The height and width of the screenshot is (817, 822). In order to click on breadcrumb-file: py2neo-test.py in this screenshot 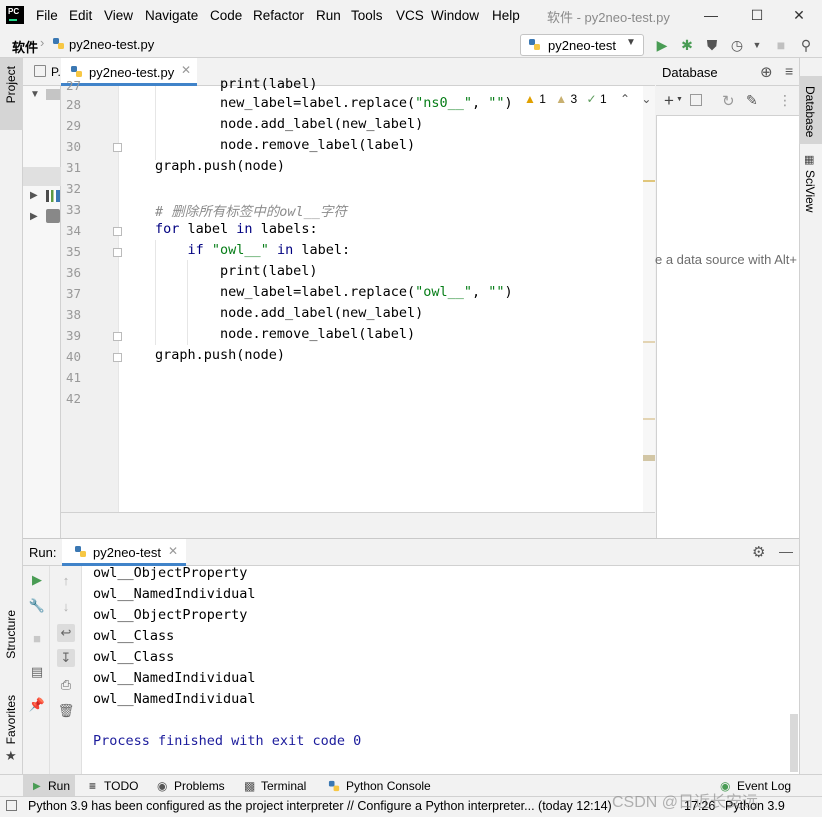, I will do `click(111, 44)`.